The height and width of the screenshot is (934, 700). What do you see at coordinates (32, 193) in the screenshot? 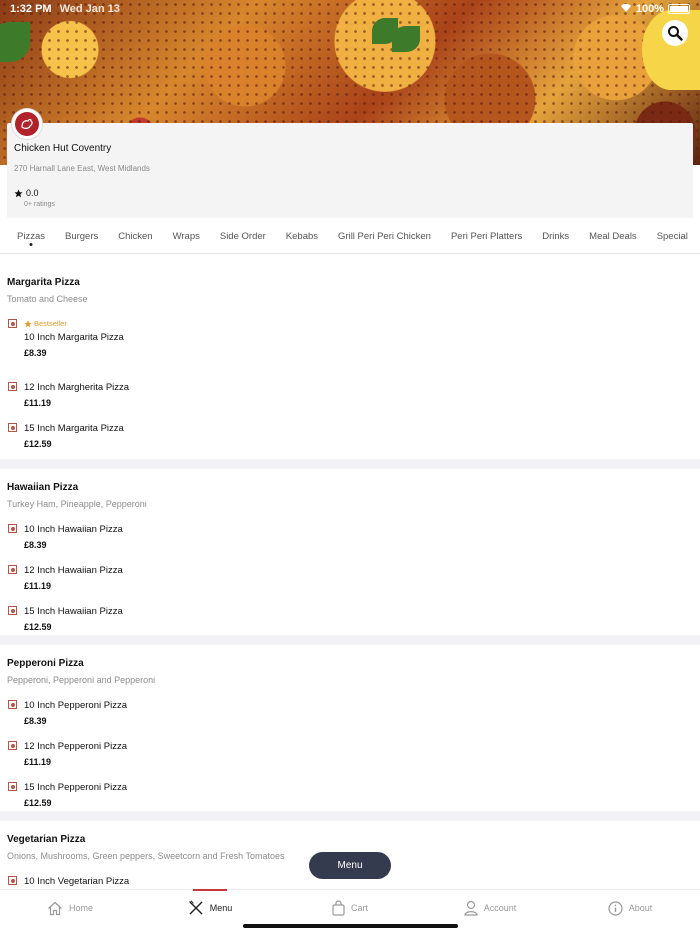
I see `rating-value: 0.0` at bounding box center [32, 193].